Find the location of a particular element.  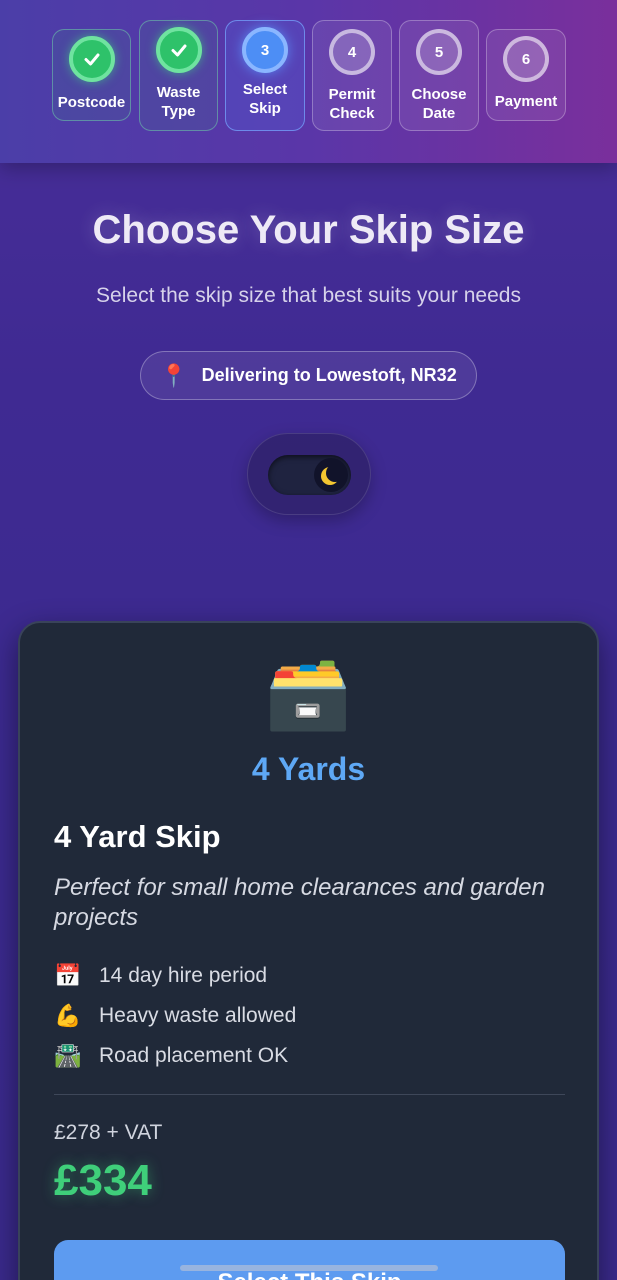

feature-item: 📅 14 day hire period is located at coordinates (175, 976).